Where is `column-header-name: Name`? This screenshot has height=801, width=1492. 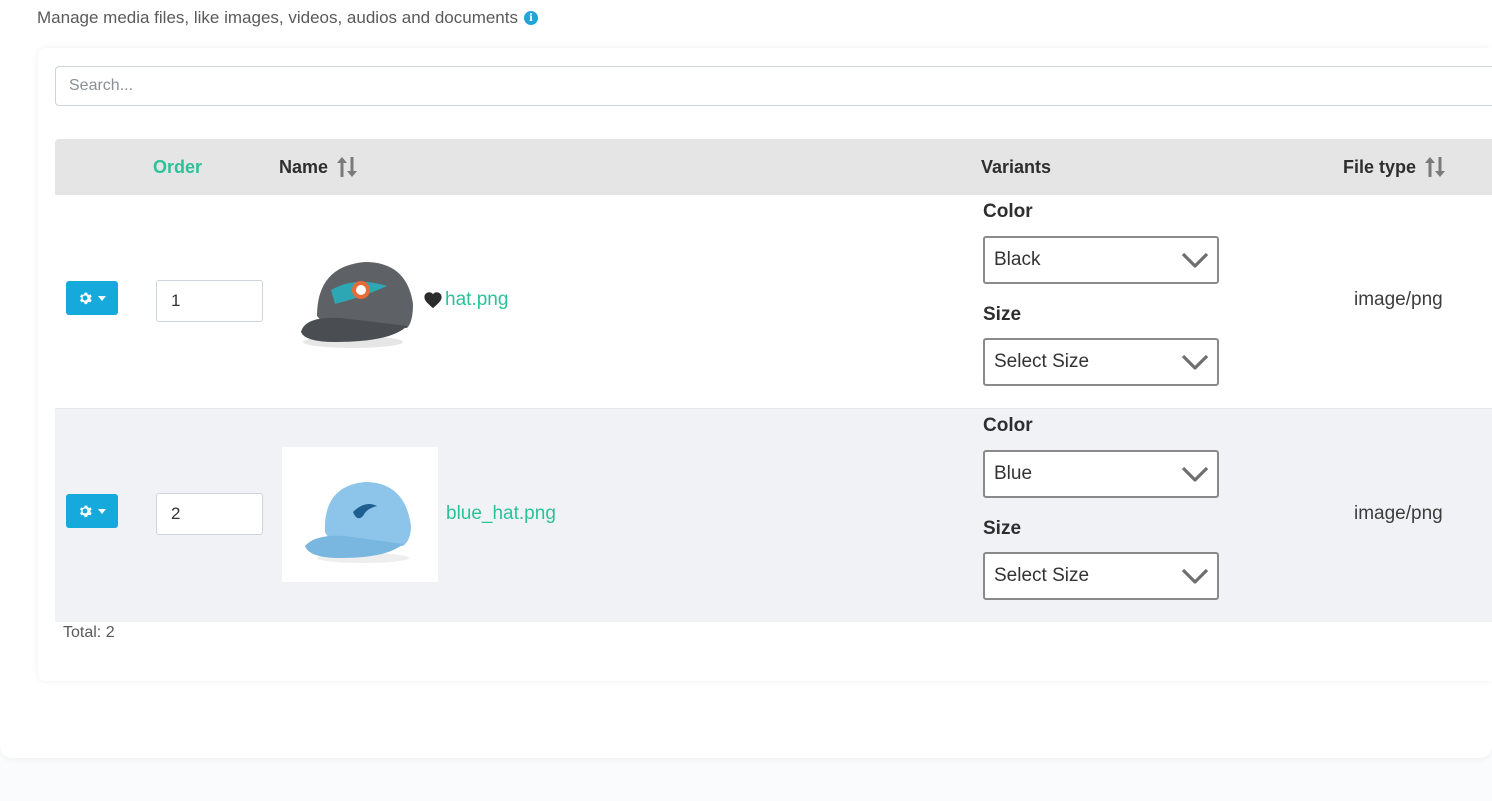
column-header-name: Name is located at coordinates (318, 167).